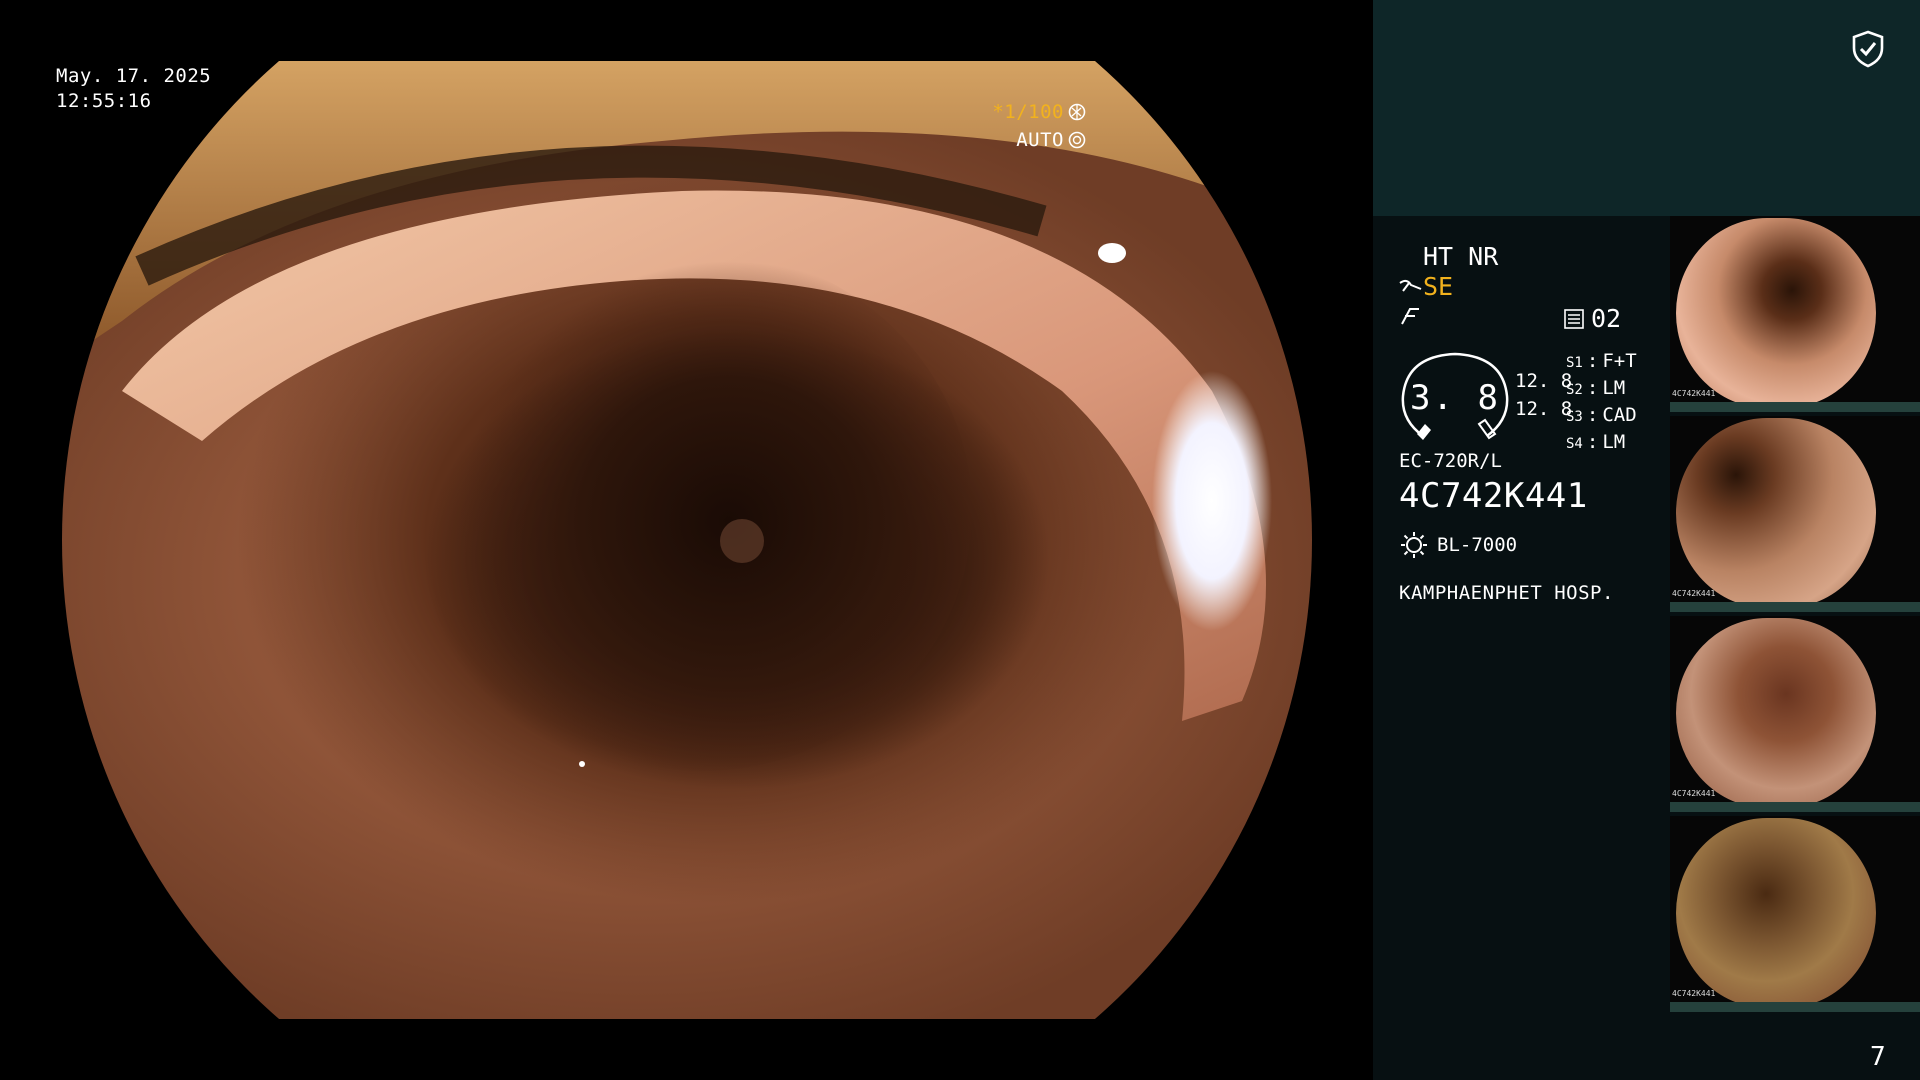 The width and height of the screenshot is (1920, 1080). What do you see at coordinates (1544, 381) in the screenshot?
I see `gauge-sub-top: 12. 8` at bounding box center [1544, 381].